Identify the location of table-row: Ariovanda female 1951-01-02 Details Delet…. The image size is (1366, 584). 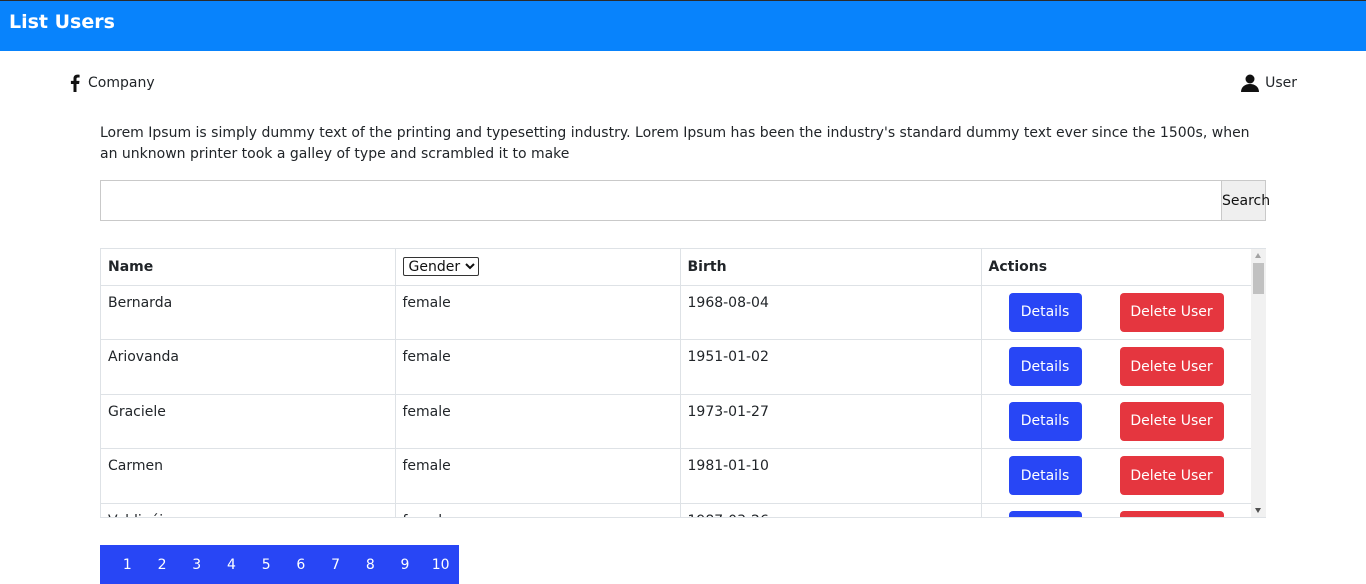
(676, 367).